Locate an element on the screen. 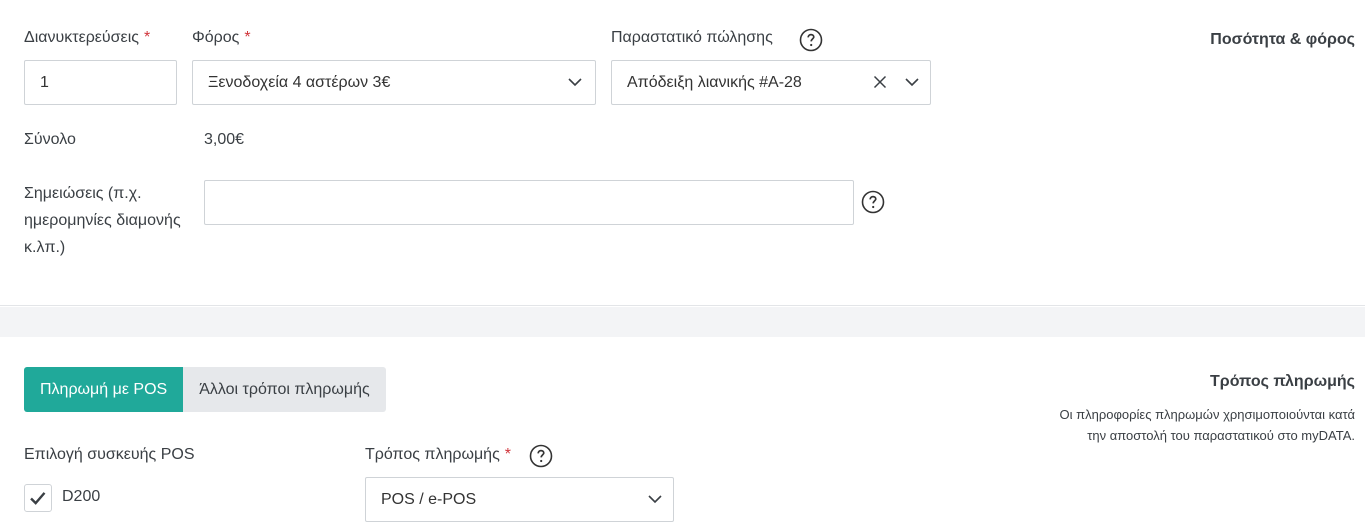 This screenshot has width=1365, height=524. tax-select: Ξενοδοχεία 4 αστέρων 3€ is located at coordinates (394, 82).